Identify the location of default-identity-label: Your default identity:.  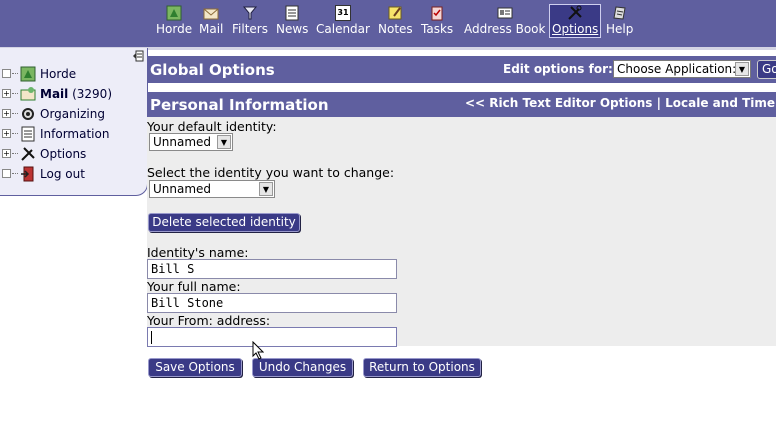
(212, 126).